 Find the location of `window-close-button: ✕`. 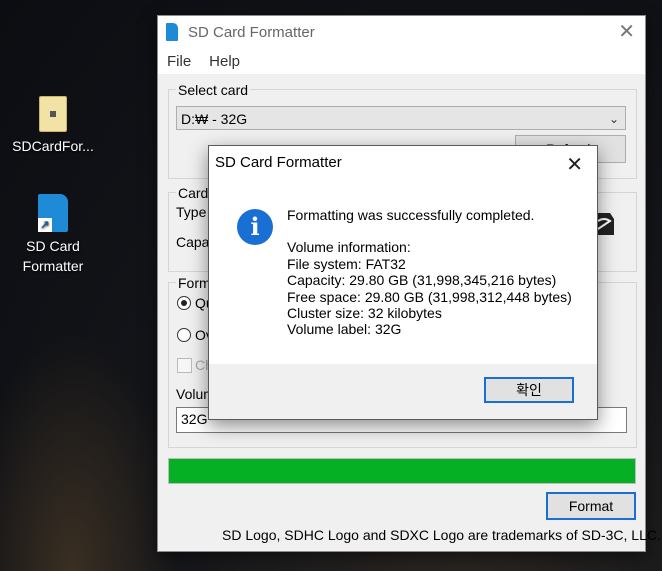

window-close-button: ✕ is located at coordinates (626, 32).